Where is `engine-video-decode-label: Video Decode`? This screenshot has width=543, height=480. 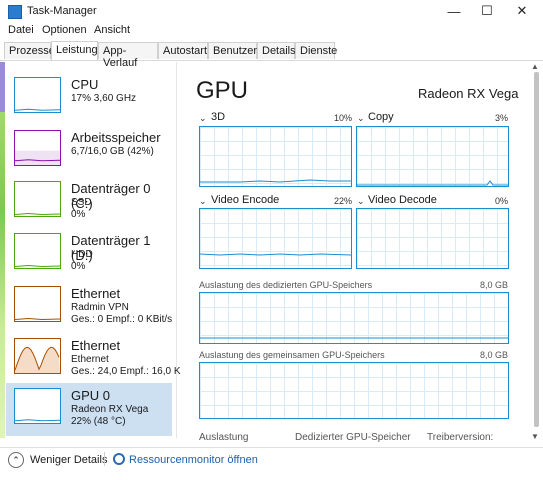
engine-video-decode-label: Video Decode is located at coordinates (402, 200).